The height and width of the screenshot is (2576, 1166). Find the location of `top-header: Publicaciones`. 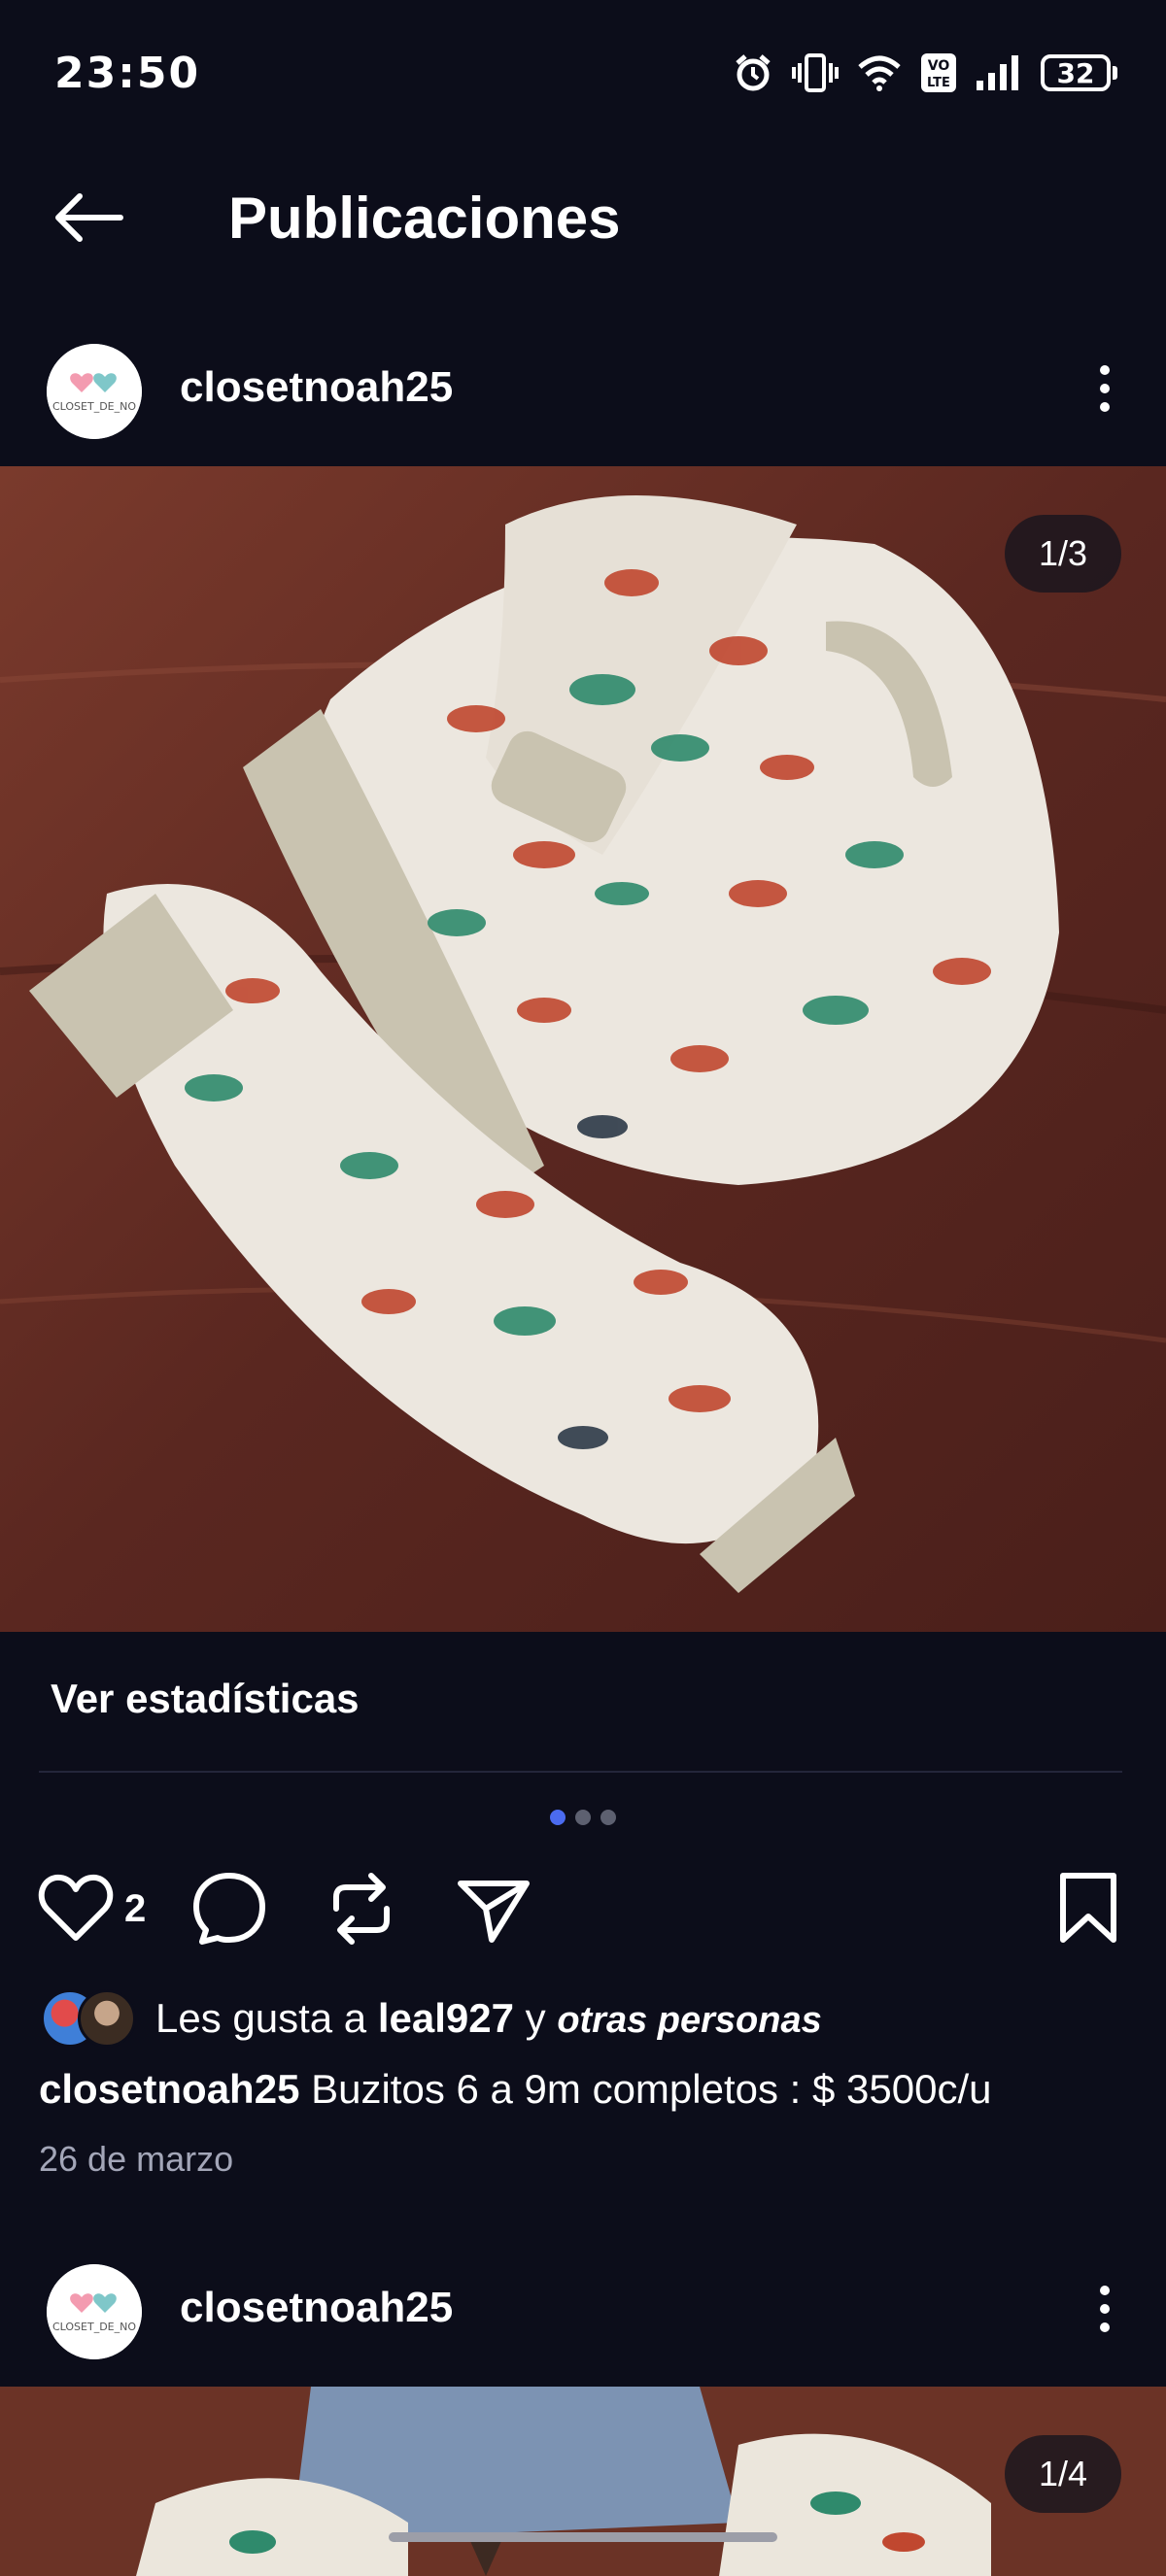

top-header: Publicaciones is located at coordinates (583, 218).